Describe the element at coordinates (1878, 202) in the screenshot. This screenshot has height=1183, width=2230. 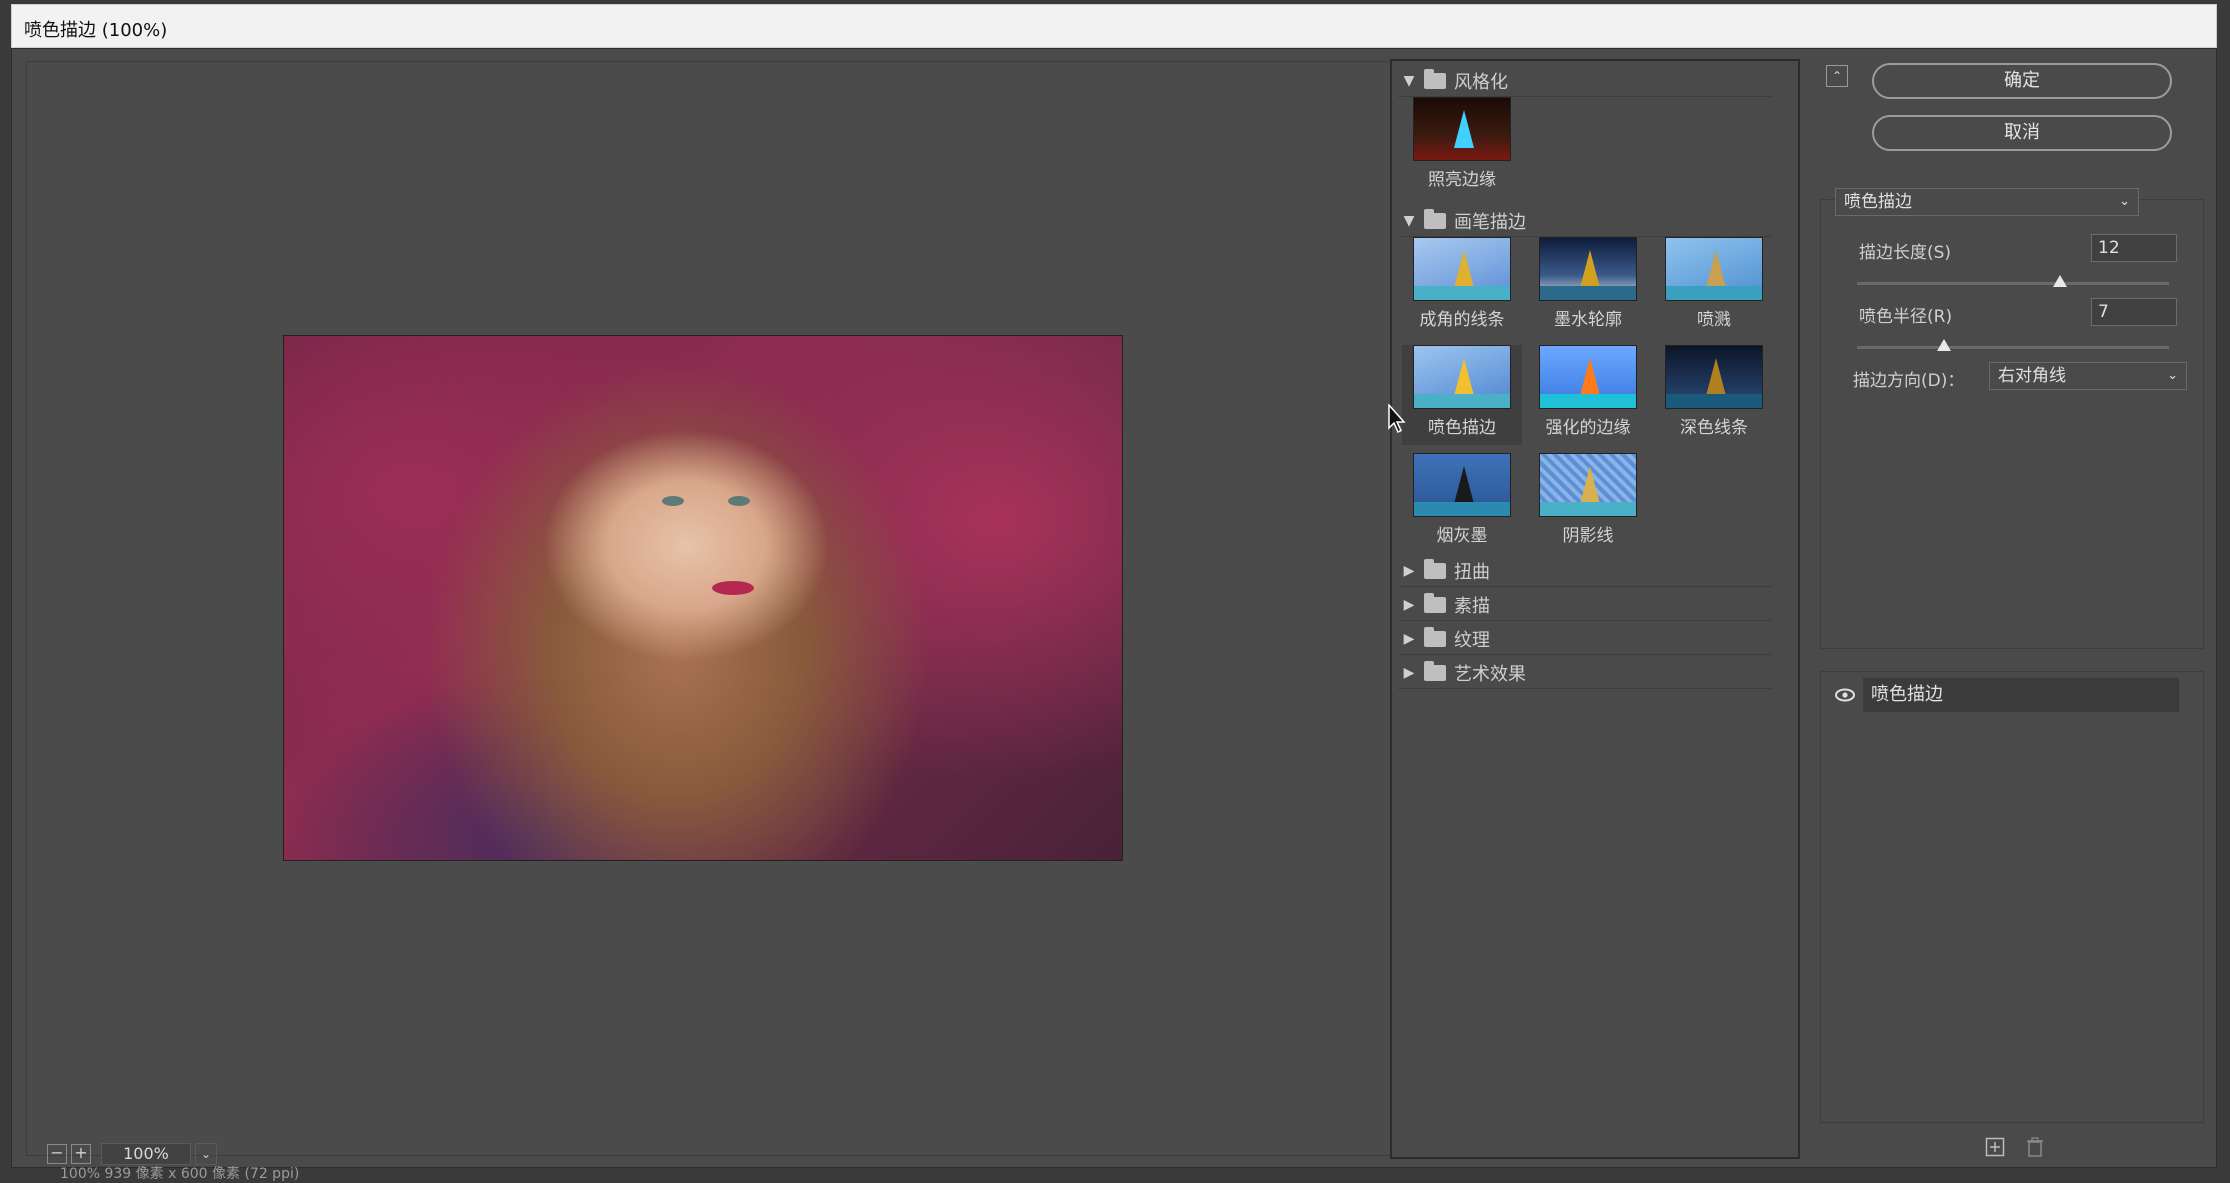
I see `filter-select-value: 喷色描边` at that location.